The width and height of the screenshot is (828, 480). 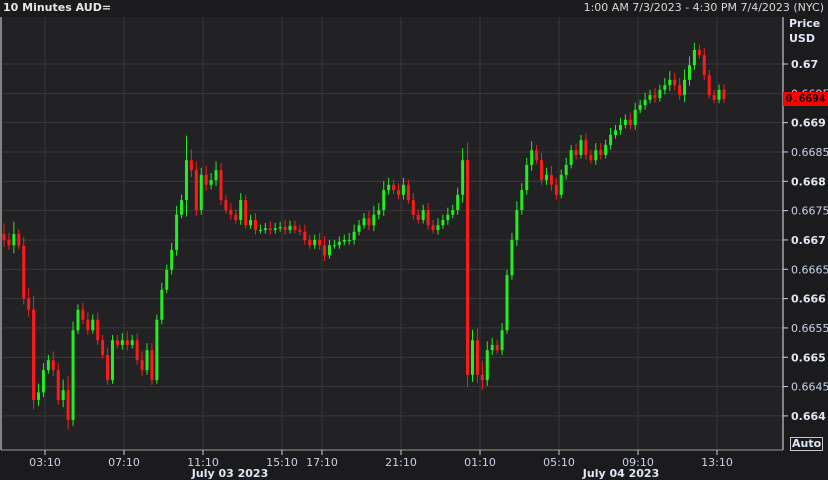 What do you see at coordinates (809, 152) in the screenshot?
I see `price-tick-label: 0.6685` at bounding box center [809, 152].